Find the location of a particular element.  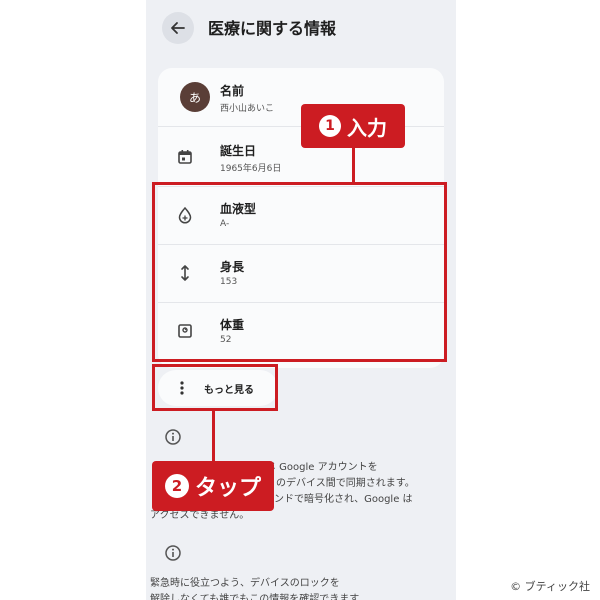

callout-text: 入力 is located at coordinates (367, 127).